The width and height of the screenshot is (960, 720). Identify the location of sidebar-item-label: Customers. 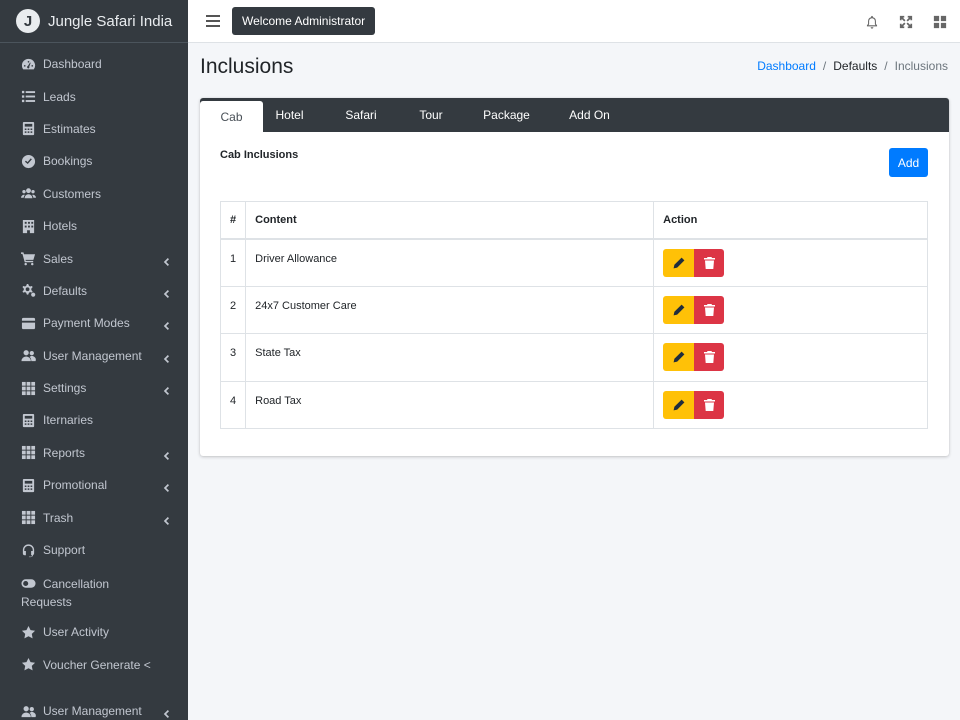
(72, 193).